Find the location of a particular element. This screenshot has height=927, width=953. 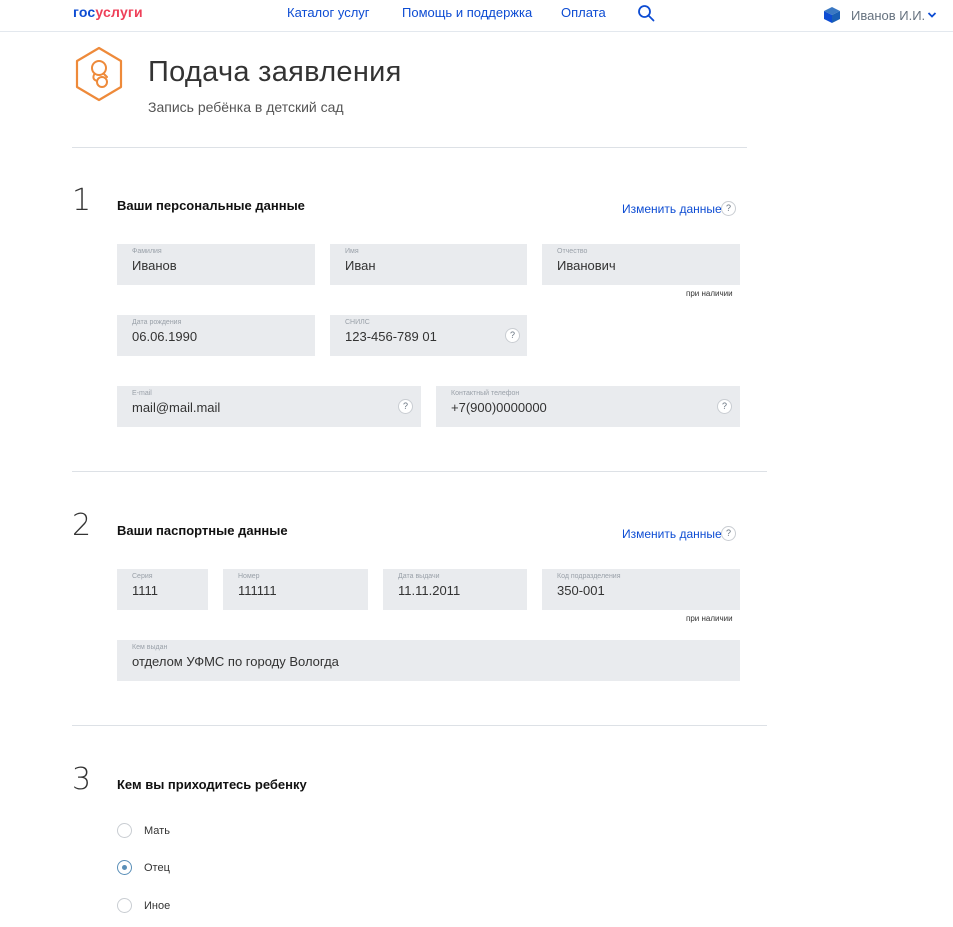

section-3-title: Кем вы приходитесь ребенку is located at coordinates (212, 784).